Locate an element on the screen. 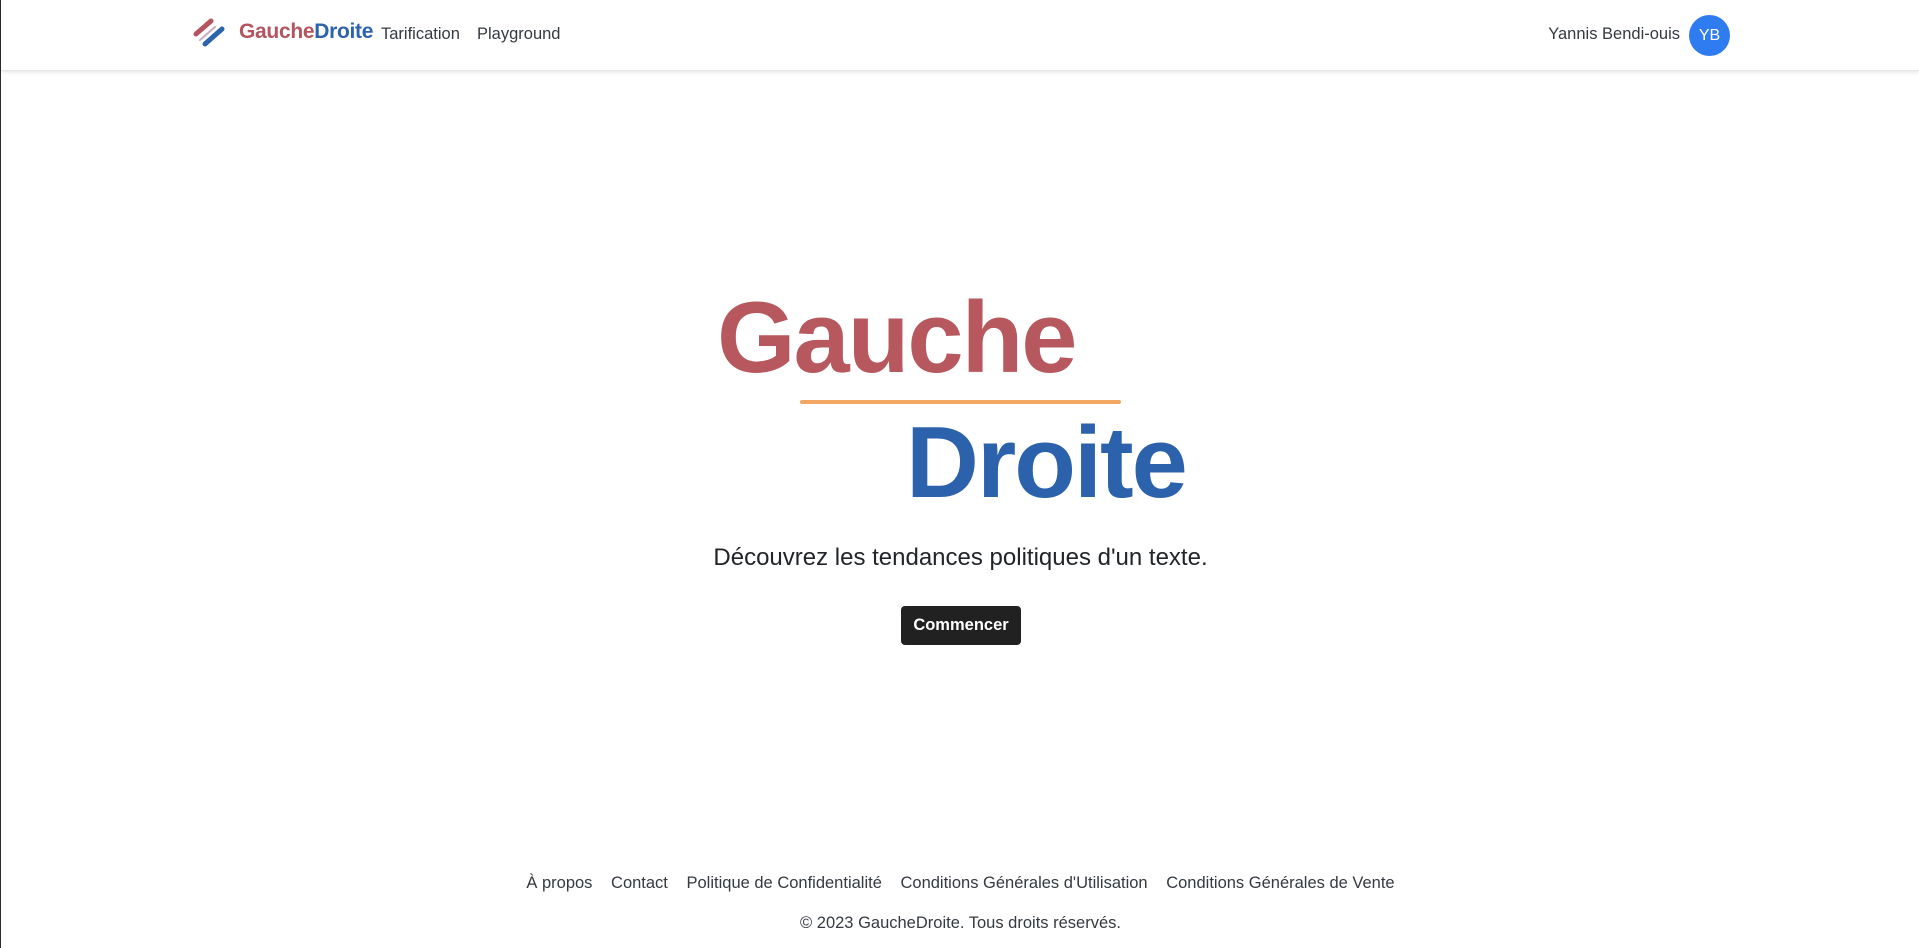 This screenshot has height=948, width=1919. avatar: YB is located at coordinates (1709, 35).